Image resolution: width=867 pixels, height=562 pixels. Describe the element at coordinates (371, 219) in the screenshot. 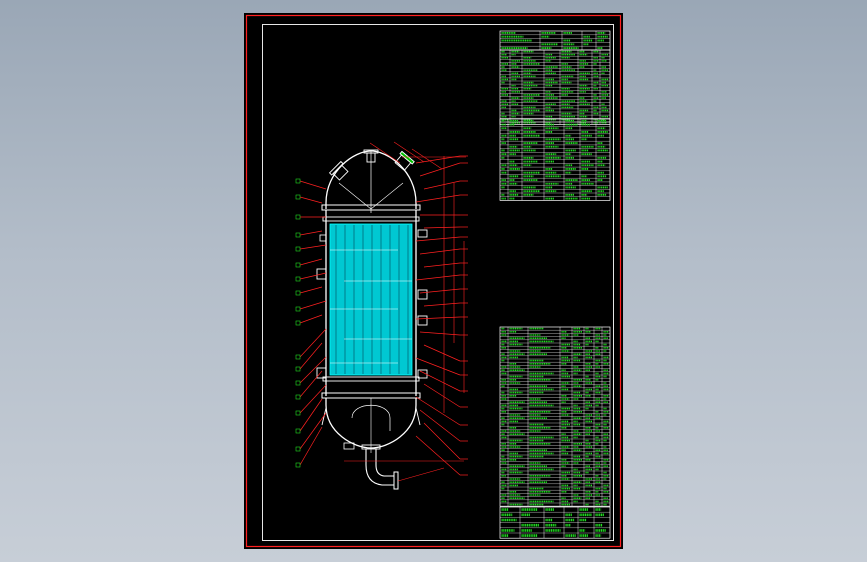

I see `upper-tube-sheet` at that location.